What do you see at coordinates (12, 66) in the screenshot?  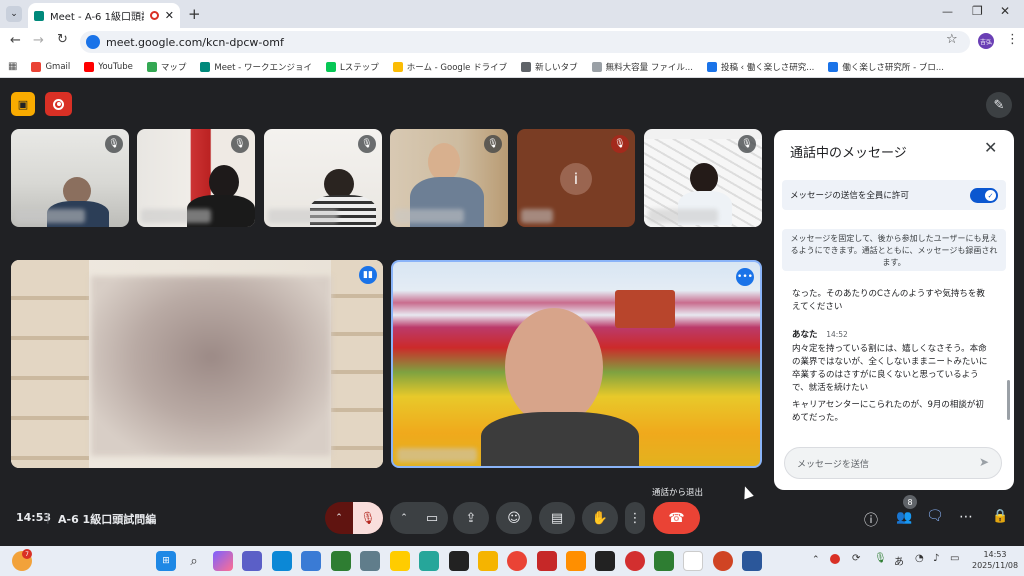 I see `apps-grid-icon: ▦` at bounding box center [12, 66].